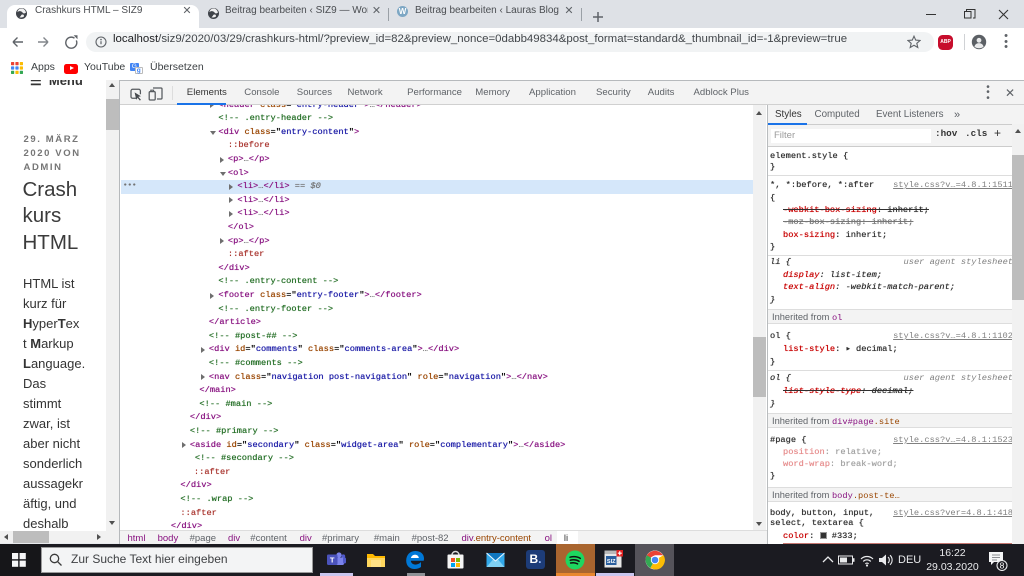 The image size is (1024, 576). What do you see at coordinates (611, 562) in the screenshot?
I see `svg-text: SIZ` at bounding box center [611, 562].